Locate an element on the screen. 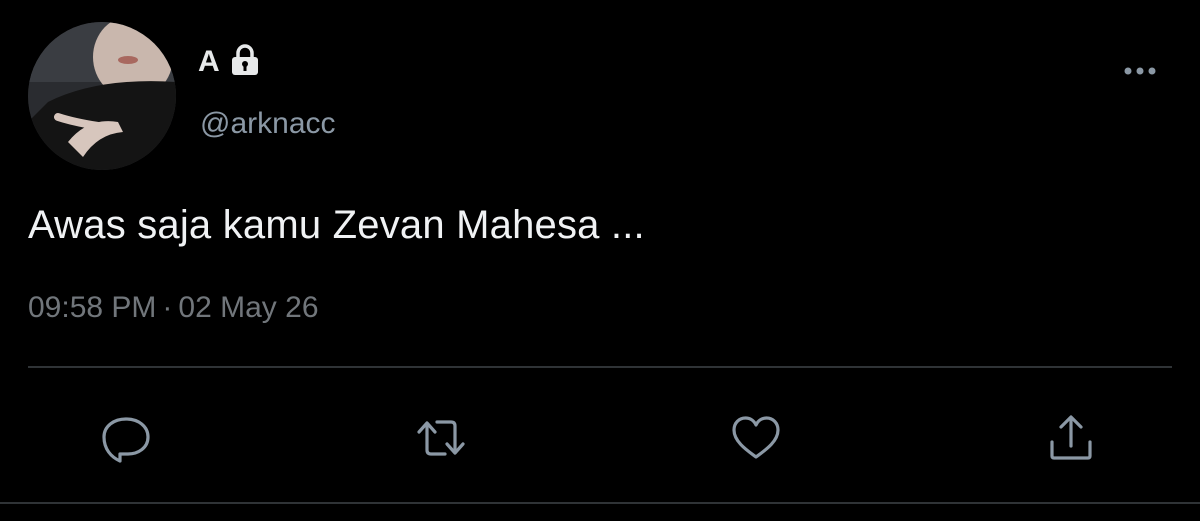  tweet-date: 02 May 26 is located at coordinates (248, 307).